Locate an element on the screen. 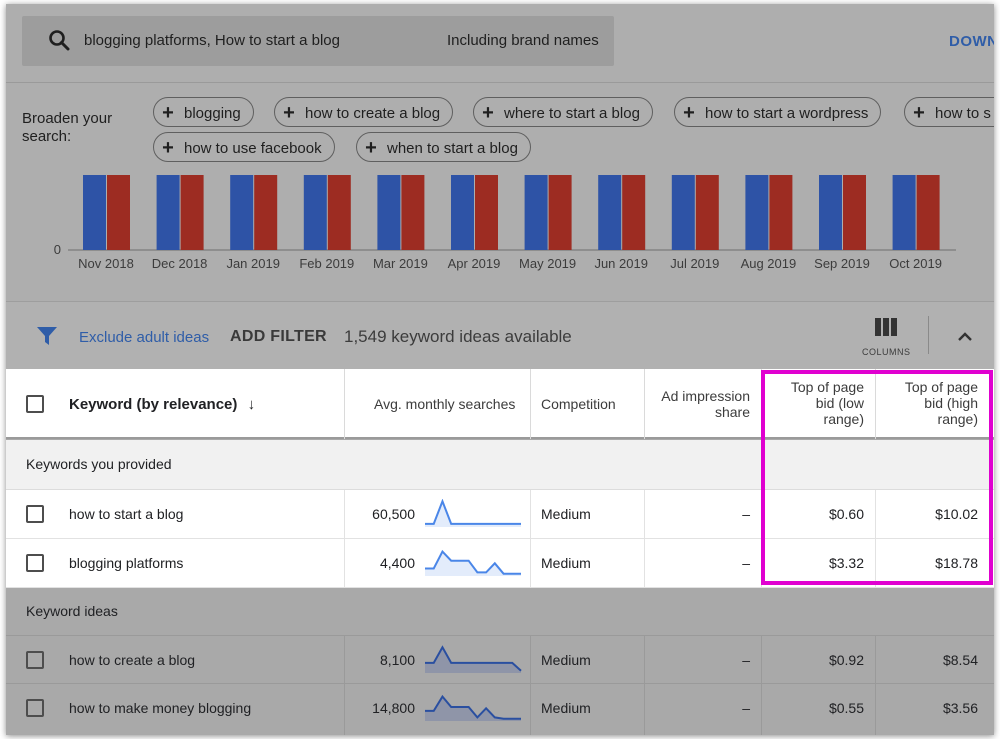 The width and height of the screenshot is (1000, 739). columns-label: COLUMNS is located at coordinates (886, 352).